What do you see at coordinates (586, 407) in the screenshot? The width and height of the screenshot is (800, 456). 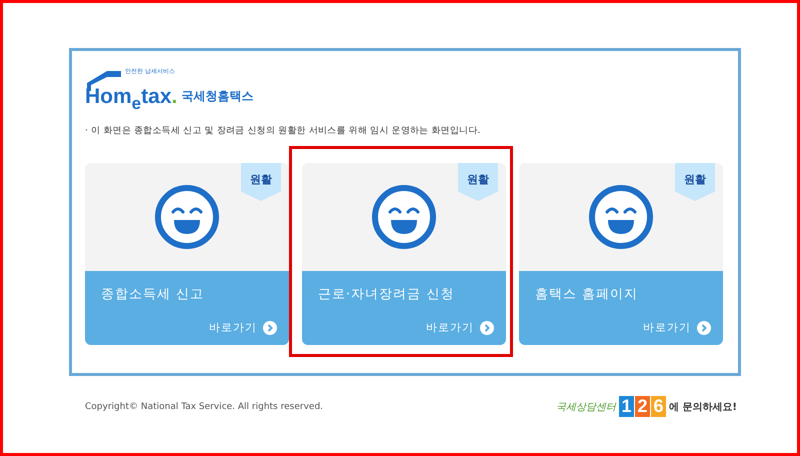 I see `consult-center-name: 국세상담센터` at bounding box center [586, 407].